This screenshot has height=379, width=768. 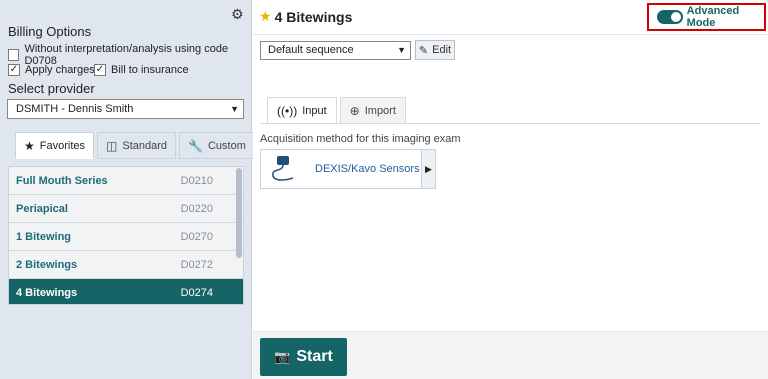 What do you see at coordinates (380, 110) in the screenshot?
I see `tab-label: Import` at bounding box center [380, 110].